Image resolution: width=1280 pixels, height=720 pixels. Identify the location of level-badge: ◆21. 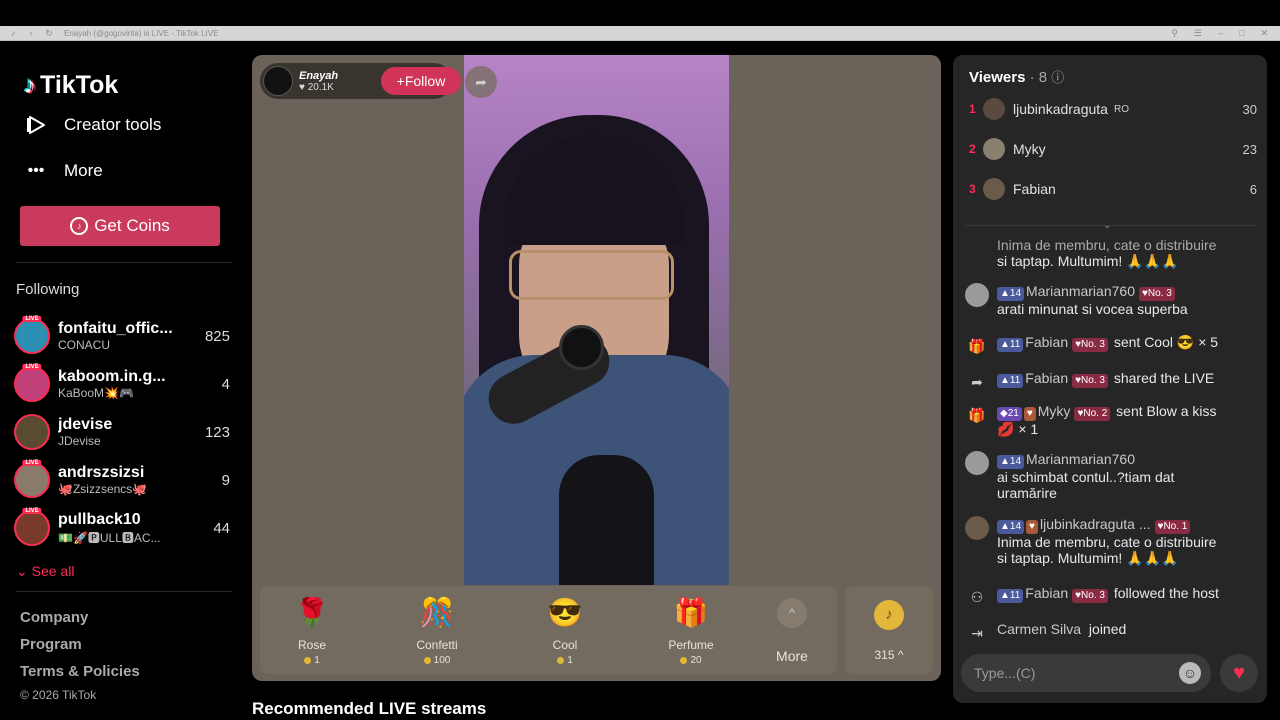
(1009, 414).